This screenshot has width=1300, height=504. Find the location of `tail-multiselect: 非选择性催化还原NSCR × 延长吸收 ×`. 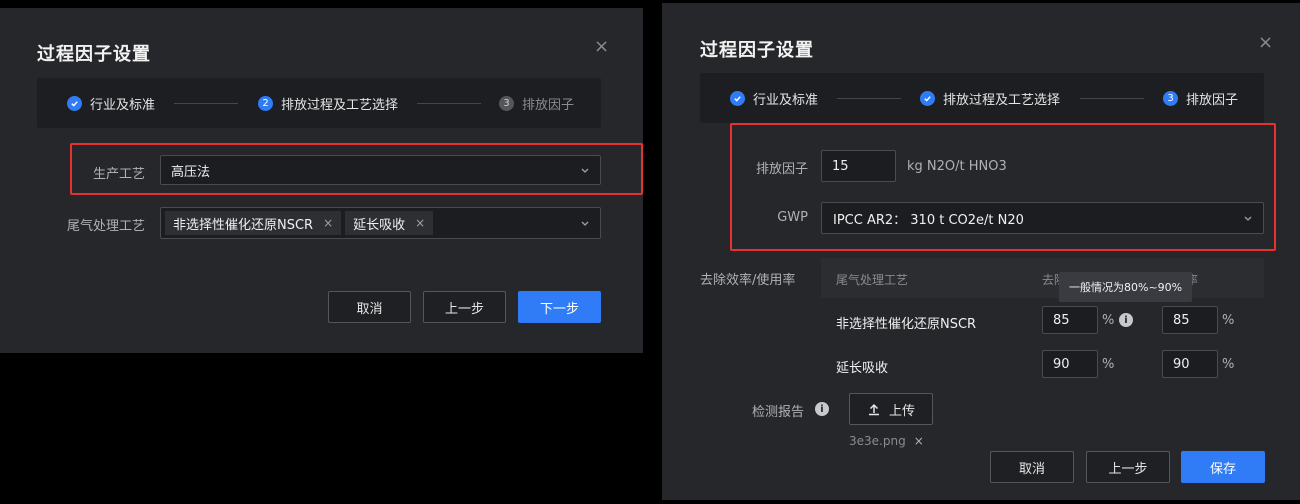

tail-multiselect: 非选择性催化还原NSCR × 延长吸收 × is located at coordinates (380, 223).